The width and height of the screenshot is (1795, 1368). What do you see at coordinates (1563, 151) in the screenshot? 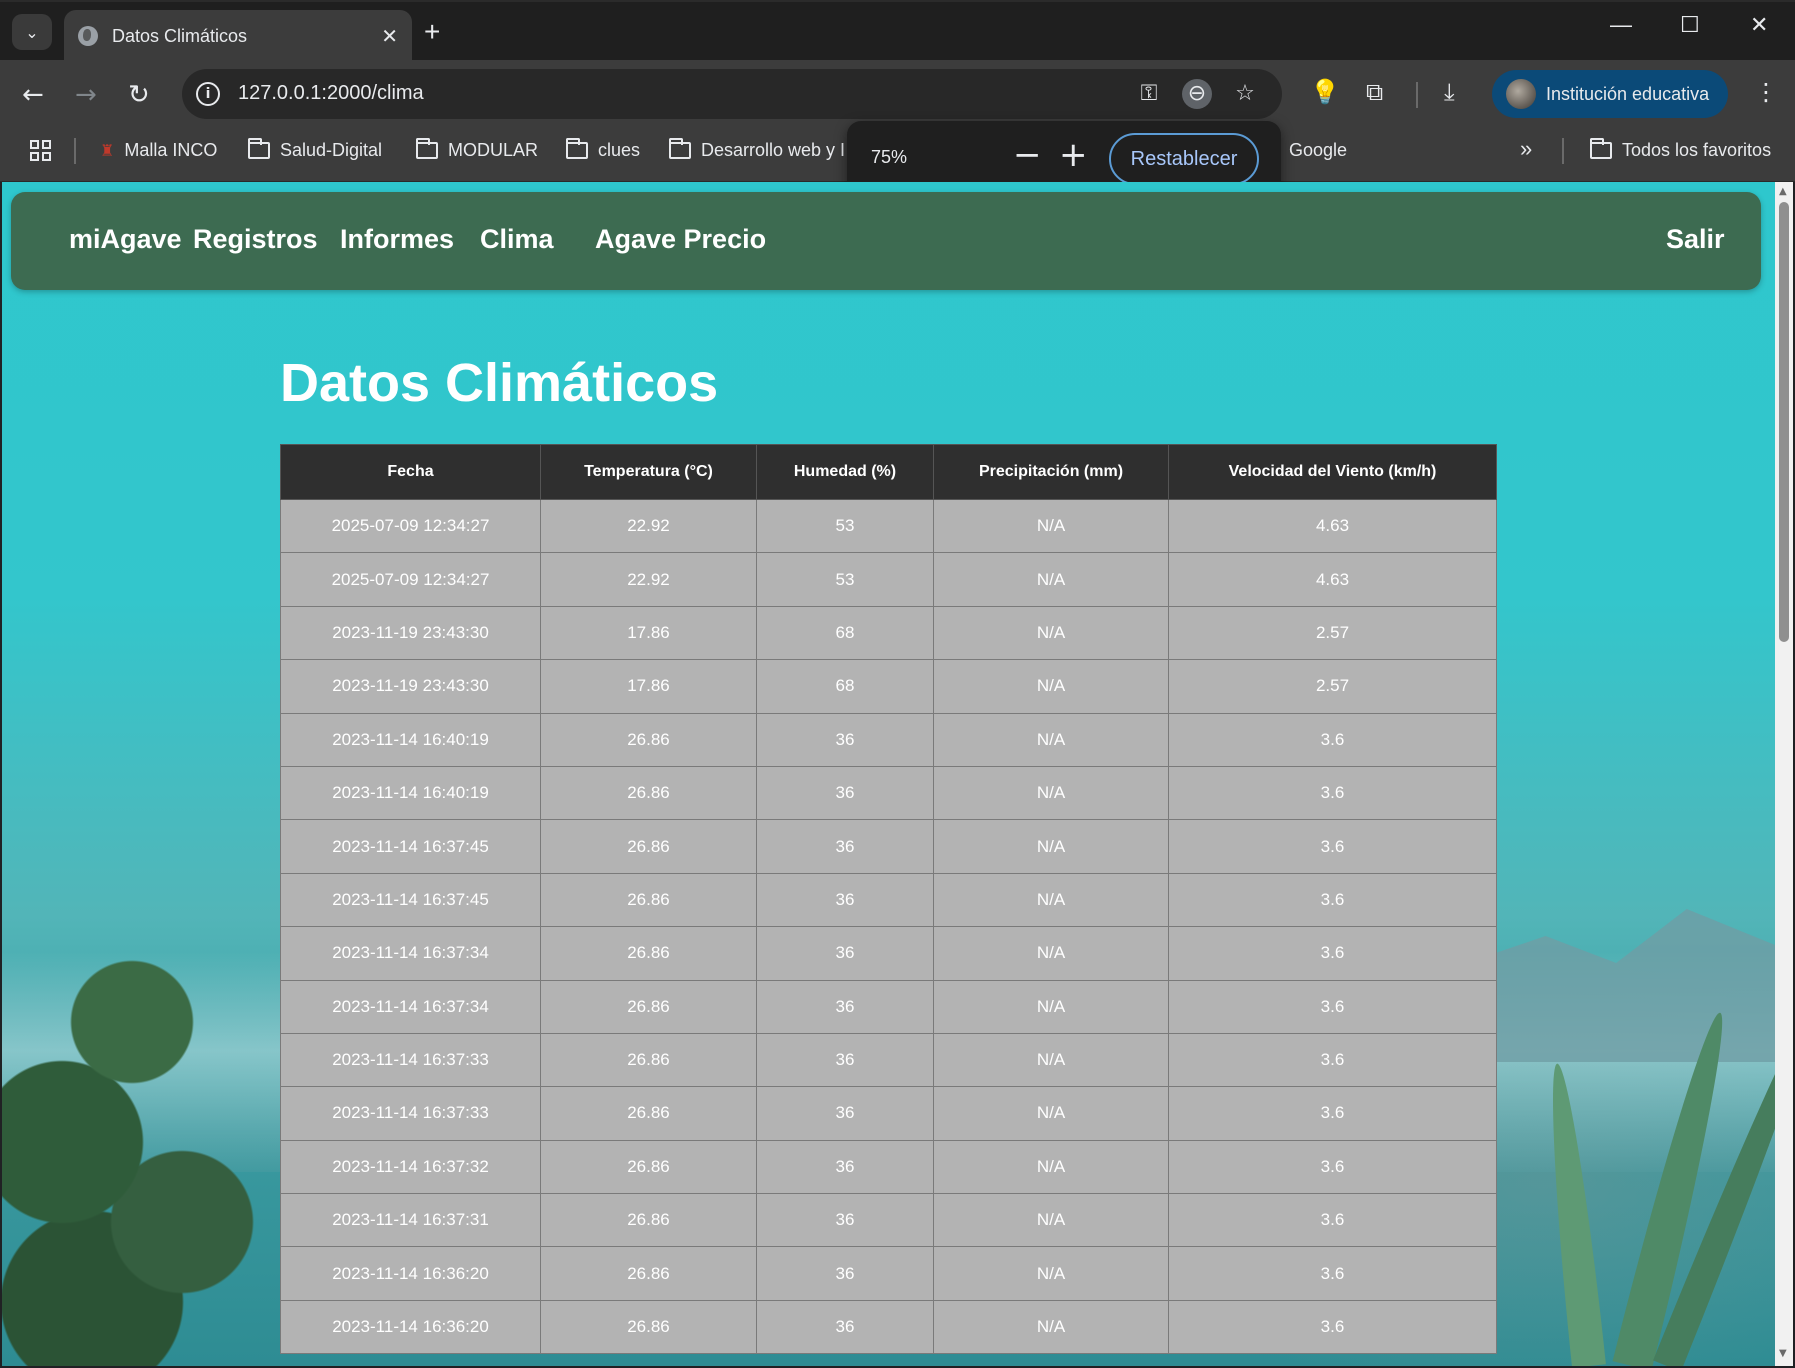
I see `bookmarks-divider-right` at bounding box center [1563, 151].